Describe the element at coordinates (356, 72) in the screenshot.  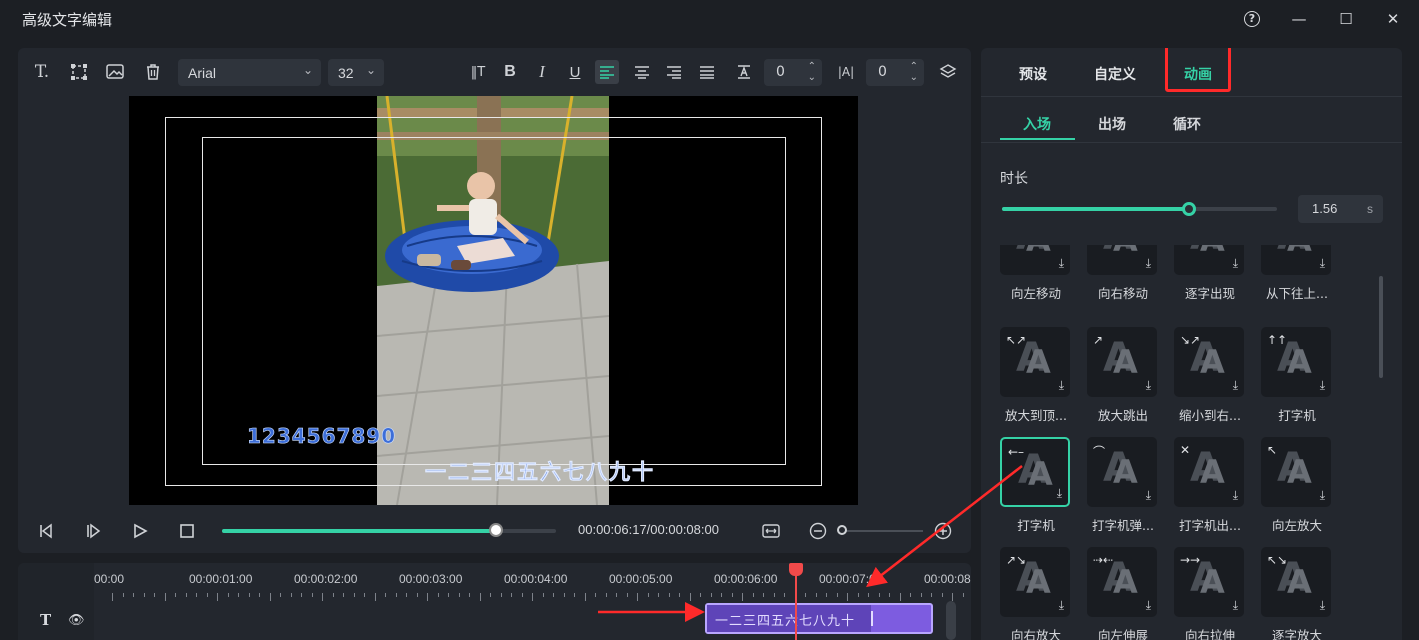
I see `font-size-select: 32 ⌄` at that location.